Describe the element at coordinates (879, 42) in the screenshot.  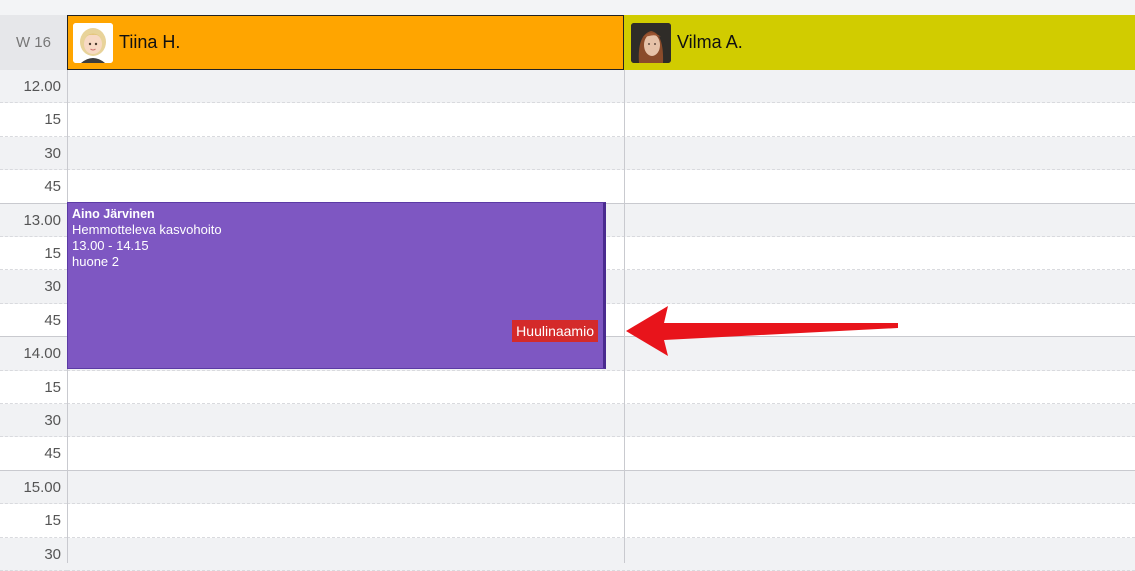
I see `staff-header-vilma: Vilma A.` at that location.